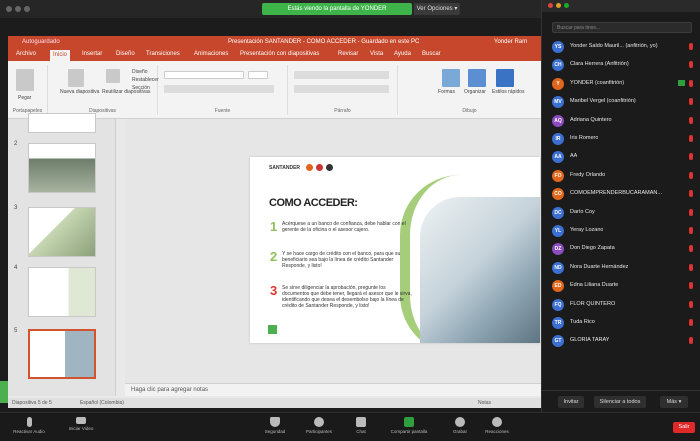 This screenshot has height=441, width=700. Describe the element at coordinates (505, 78) in the screenshot. I see `quick-styles-icon` at that location.